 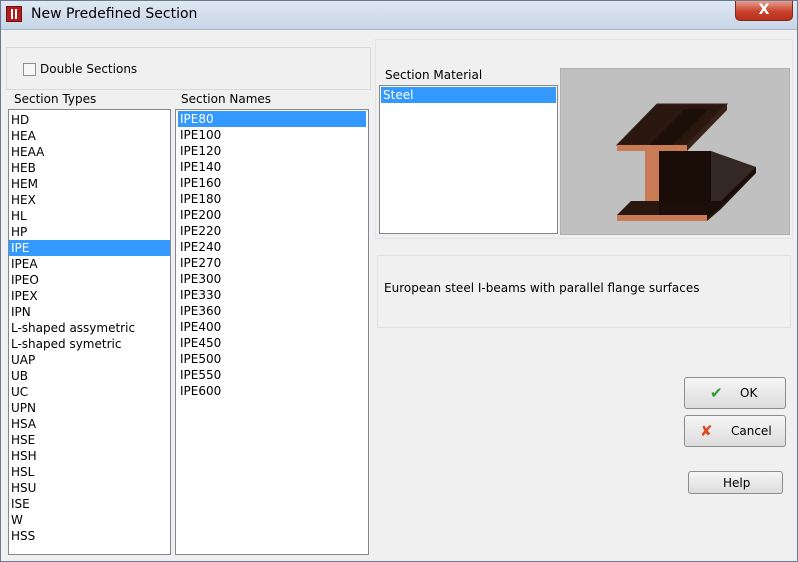 What do you see at coordinates (272, 247) in the screenshot?
I see `list-item: IPE240` at bounding box center [272, 247].